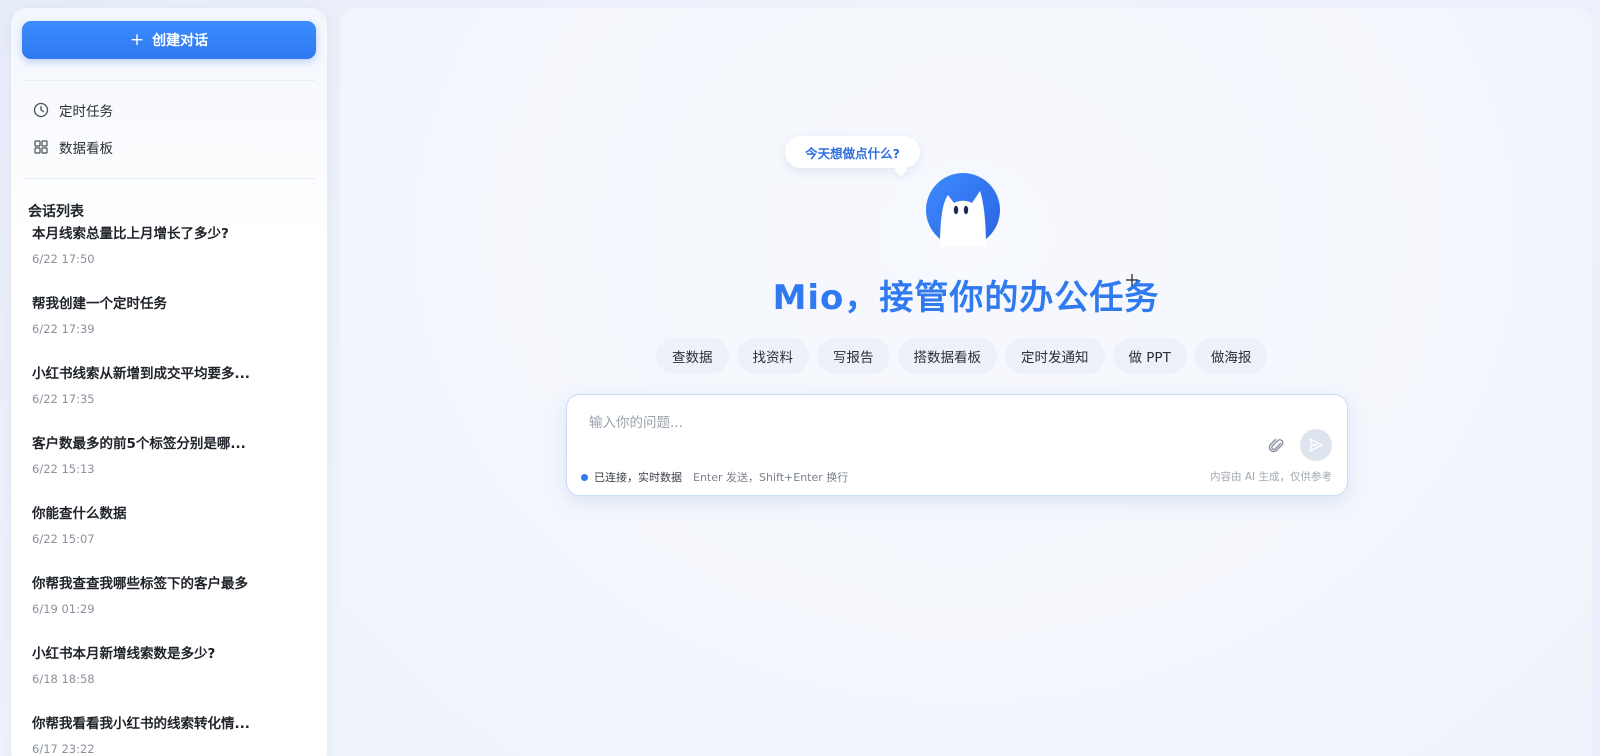  Describe the element at coordinates (889, 423) in the screenshot. I see `chat-input` at that location.